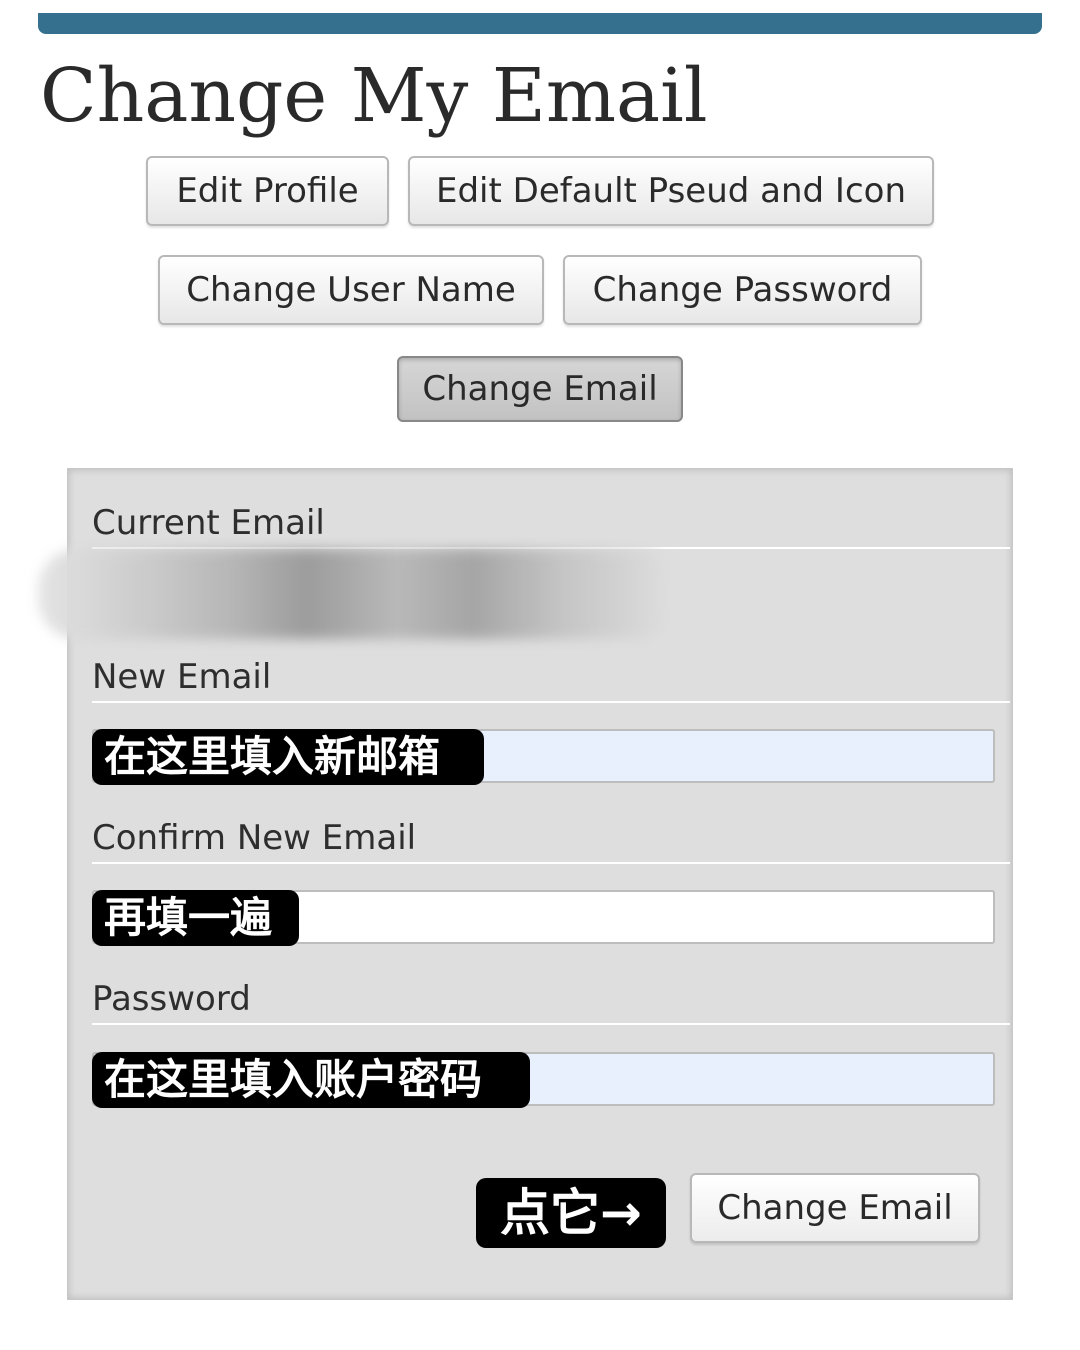  What do you see at coordinates (311, 1080) in the screenshot?
I see `password-hint-annotation: 在这里填入账户密码` at bounding box center [311, 1080].